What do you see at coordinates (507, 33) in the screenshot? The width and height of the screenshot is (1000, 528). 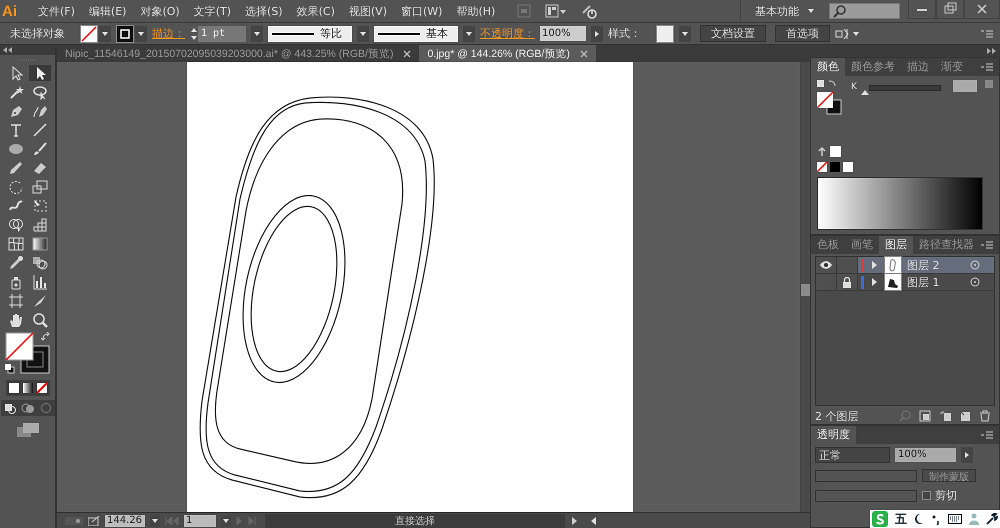 I see `opacity-link: 不透明度：` at bounding box center [507, 33].